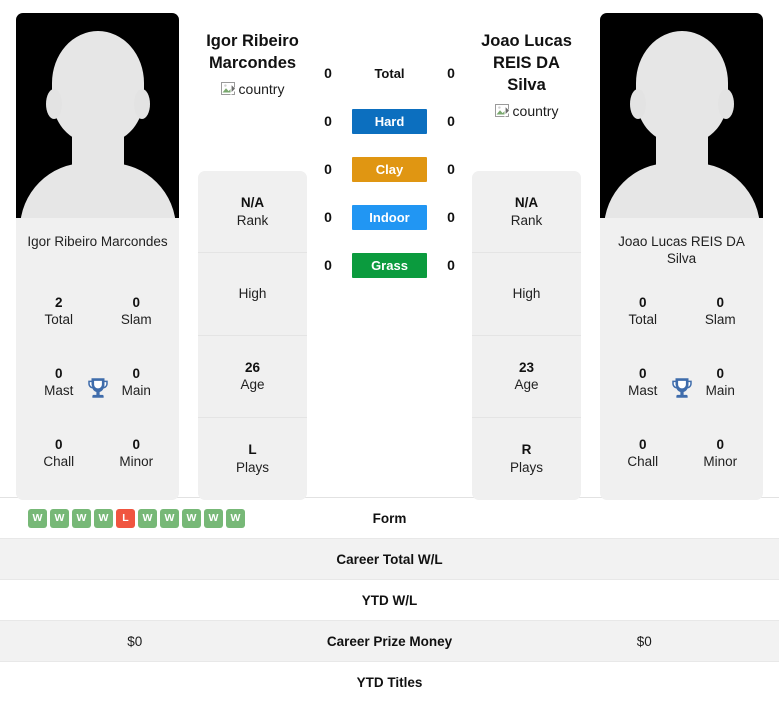 This screenshot has height=719, width=779. What do you see at coordinates (136, 462) in the screenshot?
I see `titles-minor-label-left: Minor` at bounding box center [136, 462].